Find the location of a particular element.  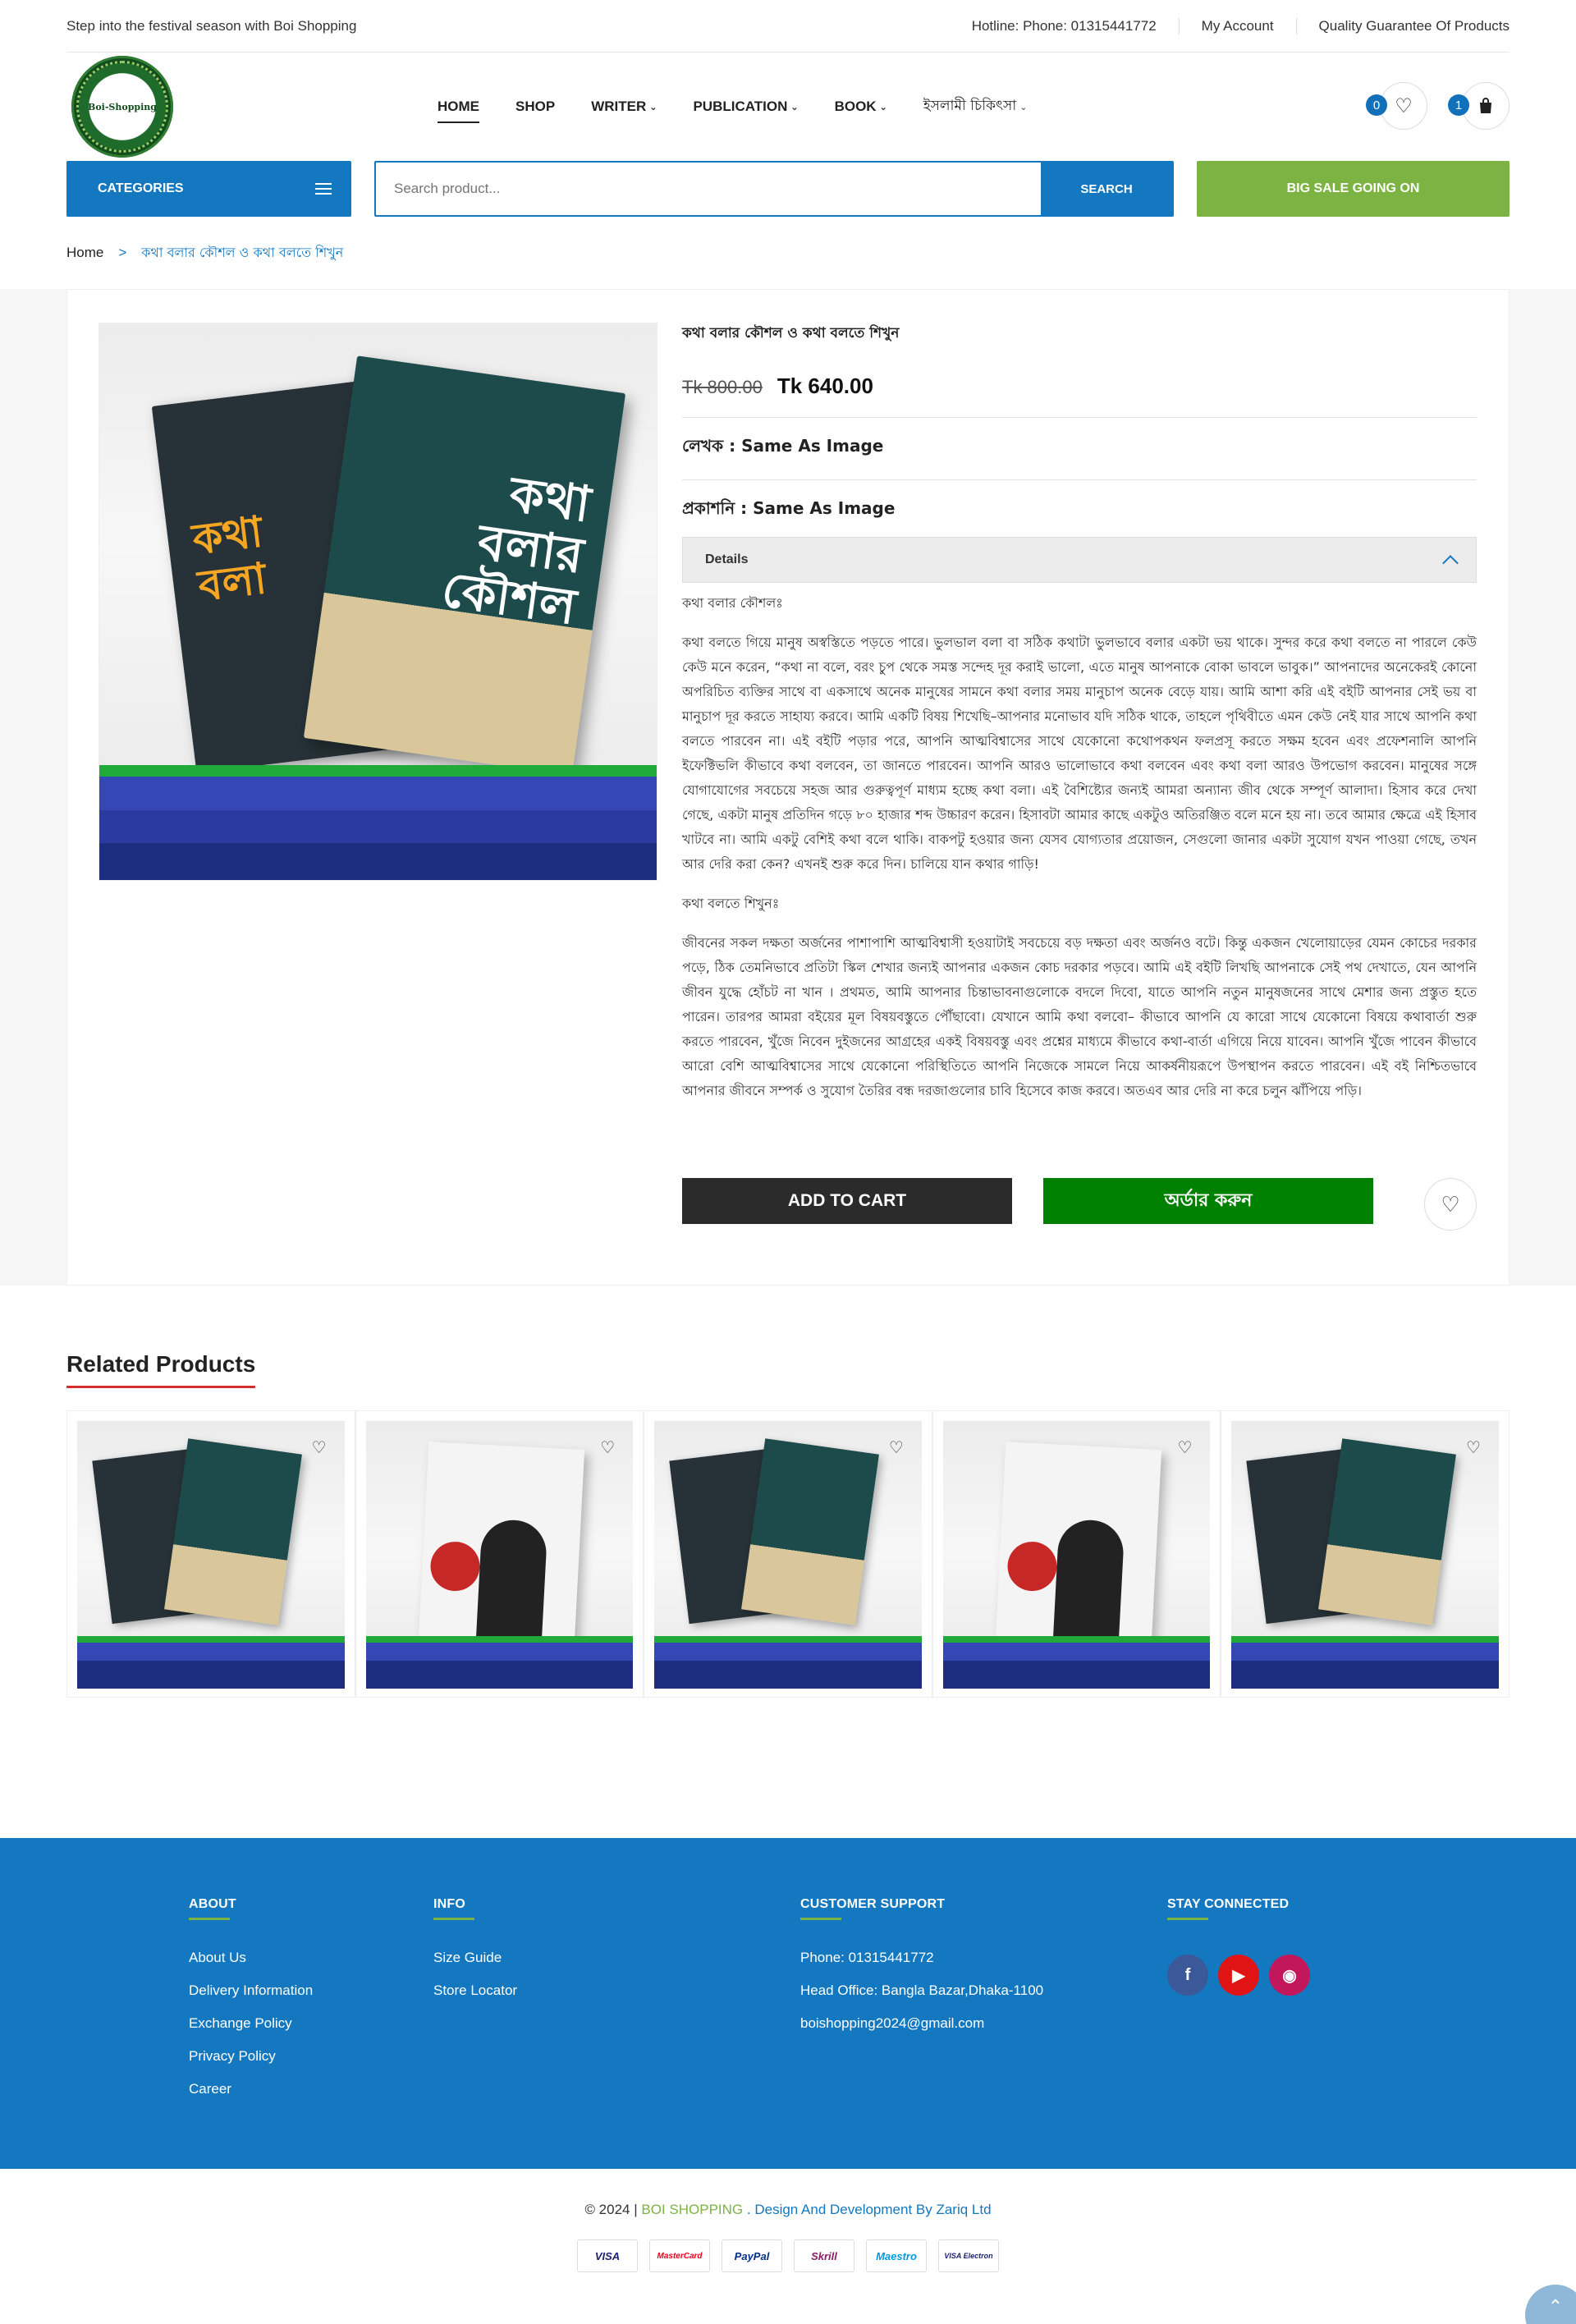

new-price: Tk 640.00 is located at coordinates (825, 386).